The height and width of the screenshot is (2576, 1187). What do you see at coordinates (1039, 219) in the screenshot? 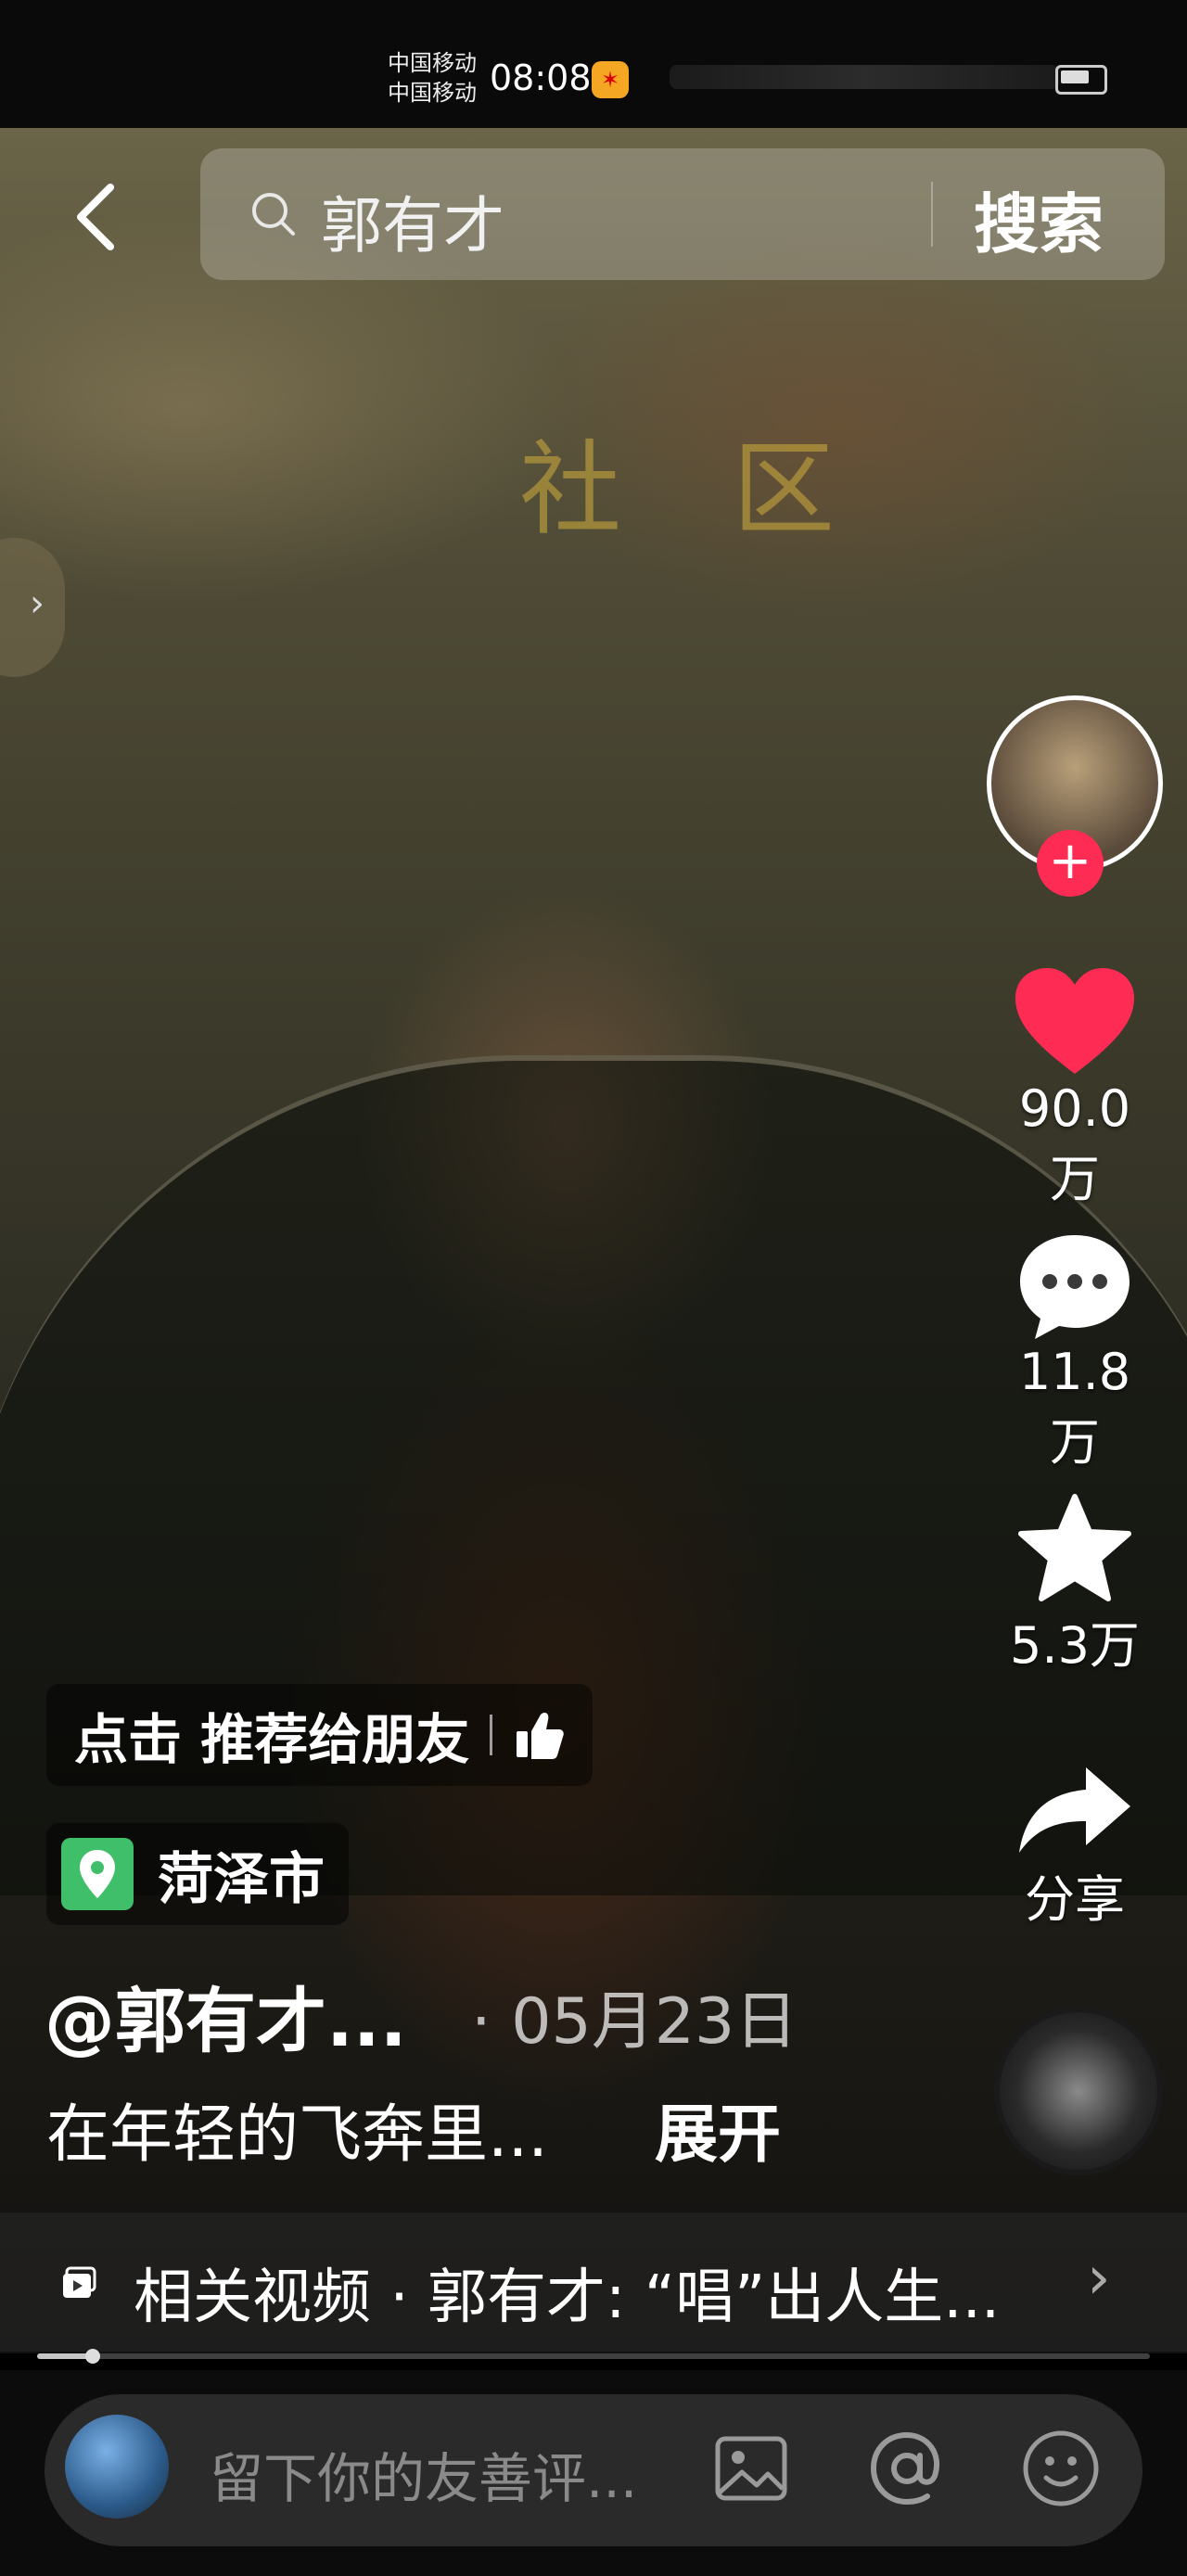
I see `search-button: 搜索` at bounding box center [1039, 219].